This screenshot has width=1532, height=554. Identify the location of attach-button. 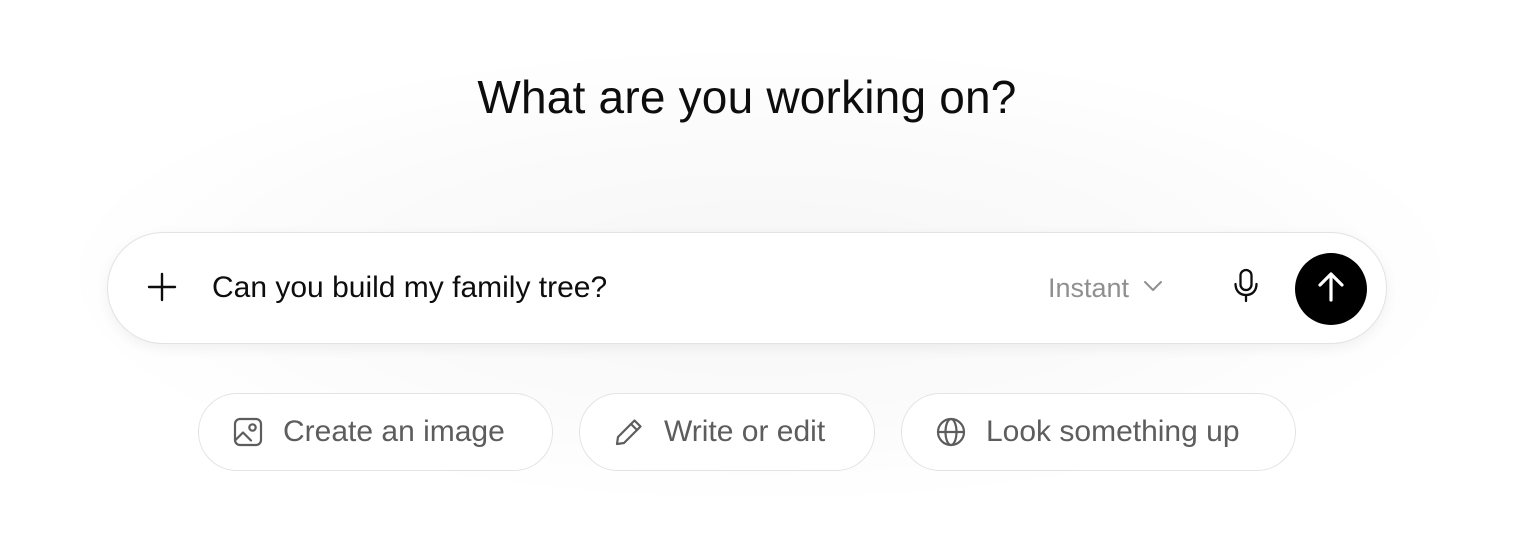
(162, 289).